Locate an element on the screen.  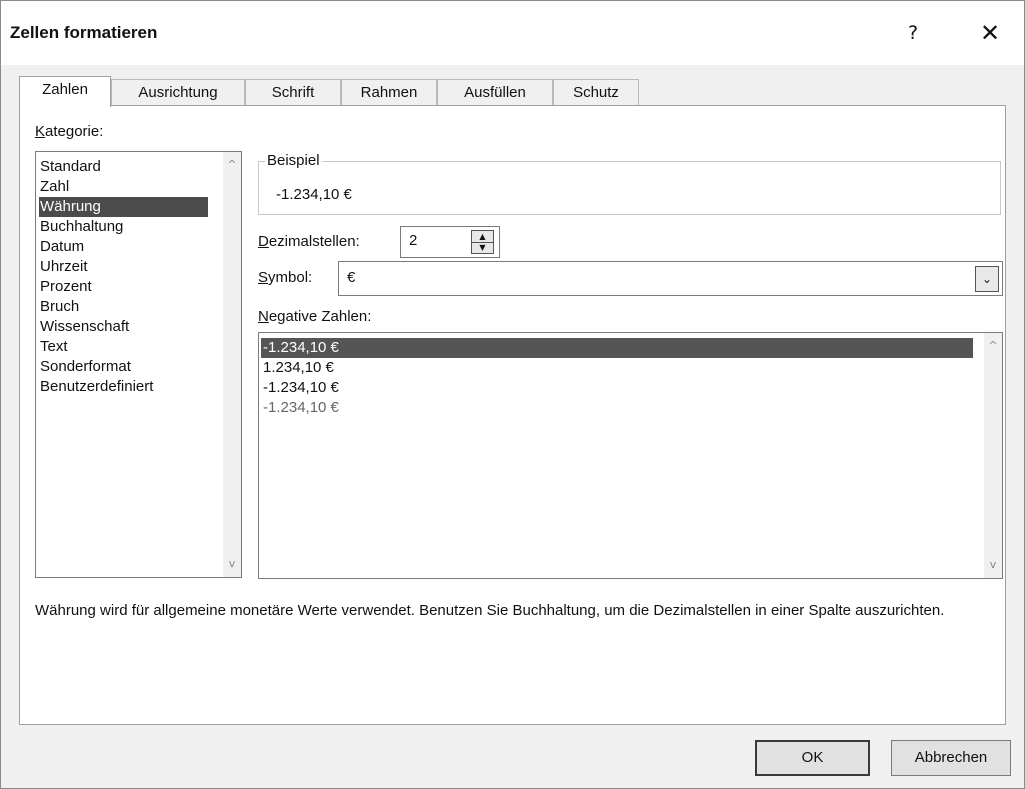
negative-scrollbar: ^ v is located at coordinates (993, 455).